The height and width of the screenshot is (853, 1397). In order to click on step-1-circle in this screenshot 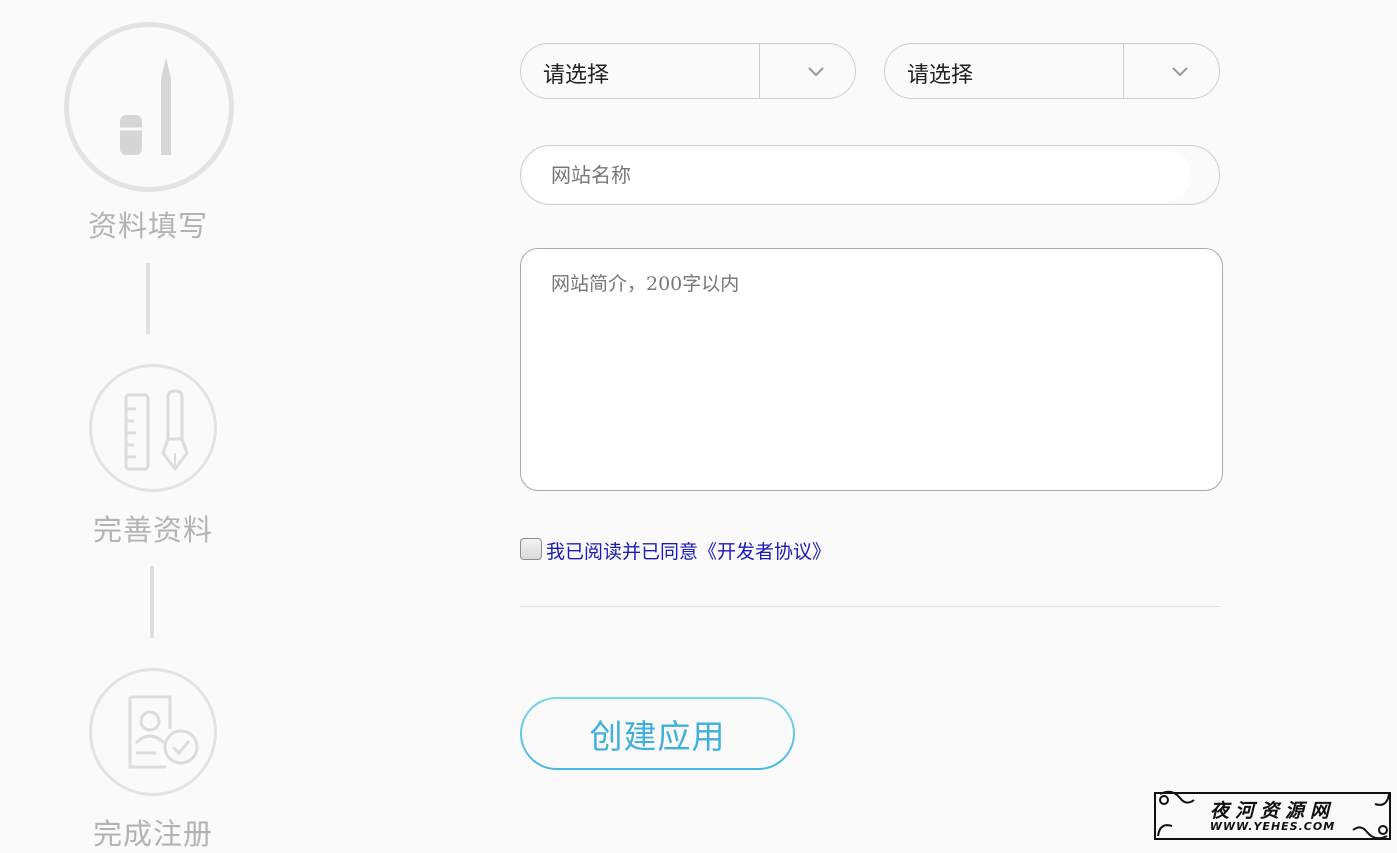, I will do `click(149, 107)`.